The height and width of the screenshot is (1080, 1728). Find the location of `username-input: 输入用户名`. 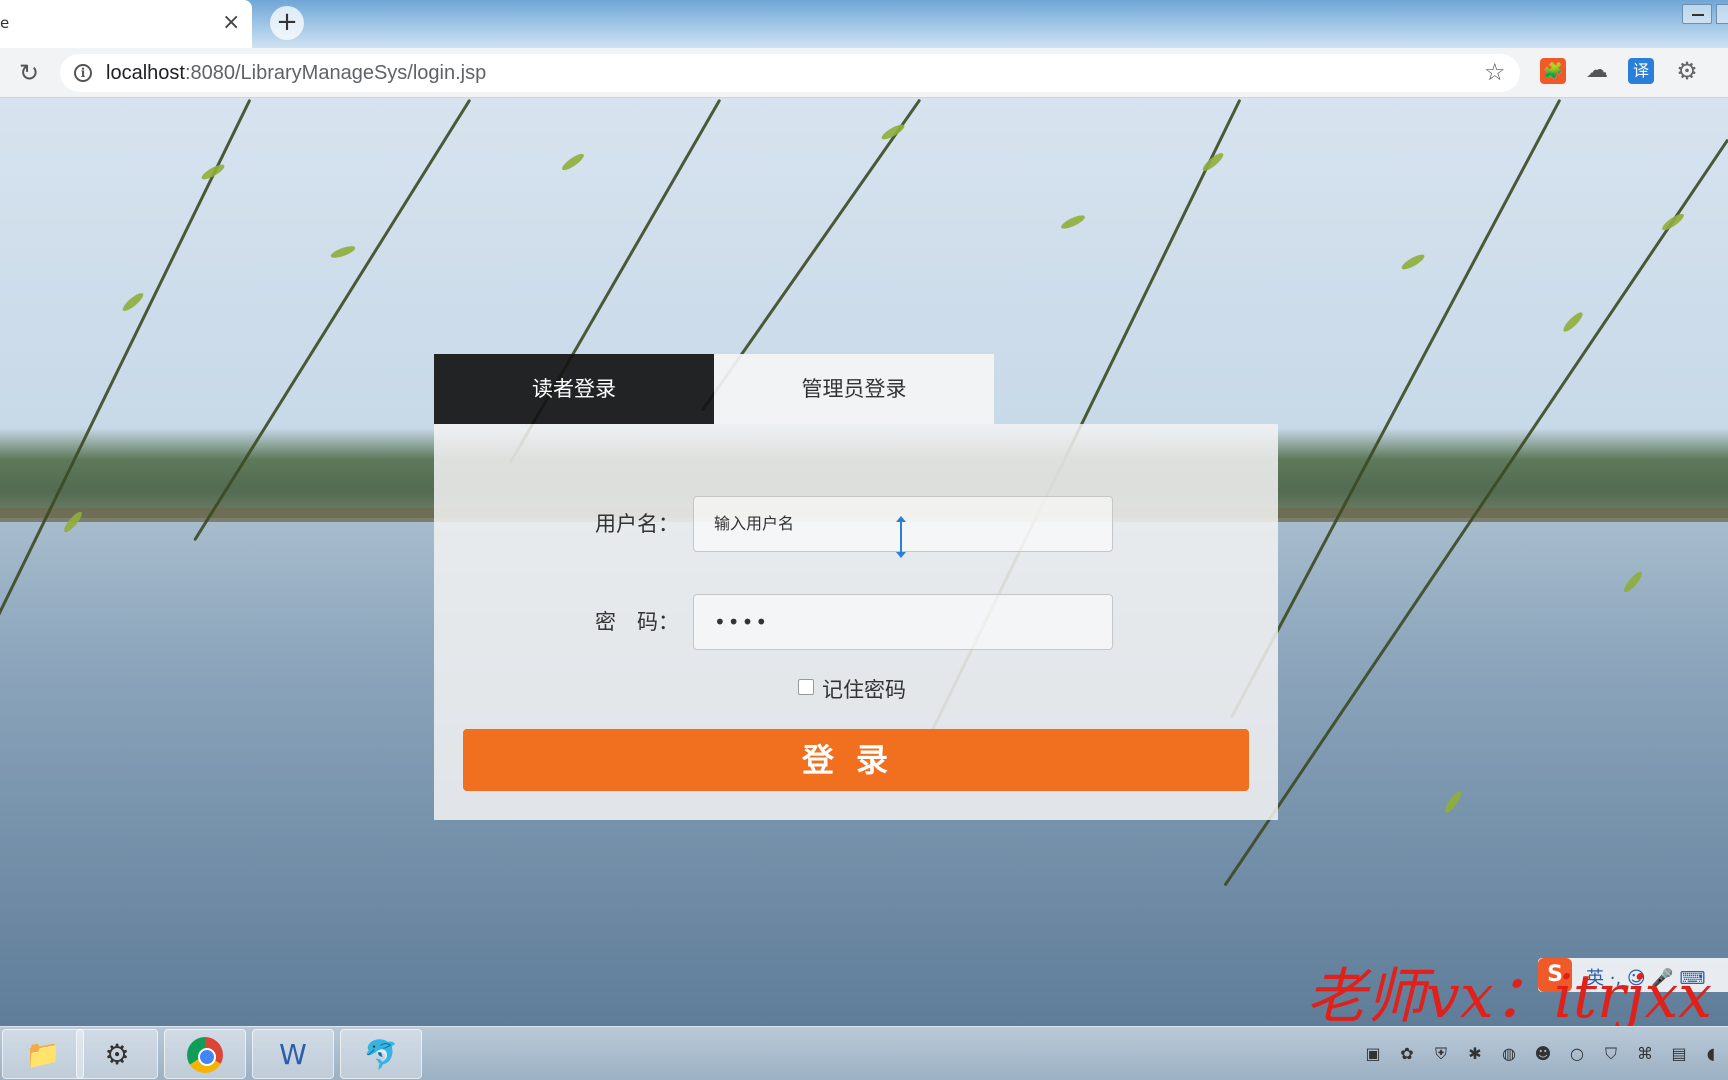

username-input: 输入用户名 is located at coordinates (903, 524).